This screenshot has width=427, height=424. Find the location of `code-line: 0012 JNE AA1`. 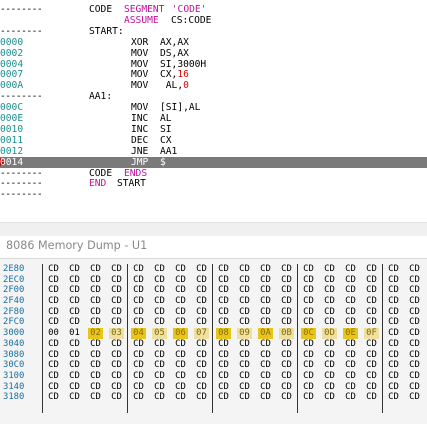

code-line: 0012 JNE AA1 is located at coordinates (213, 151).